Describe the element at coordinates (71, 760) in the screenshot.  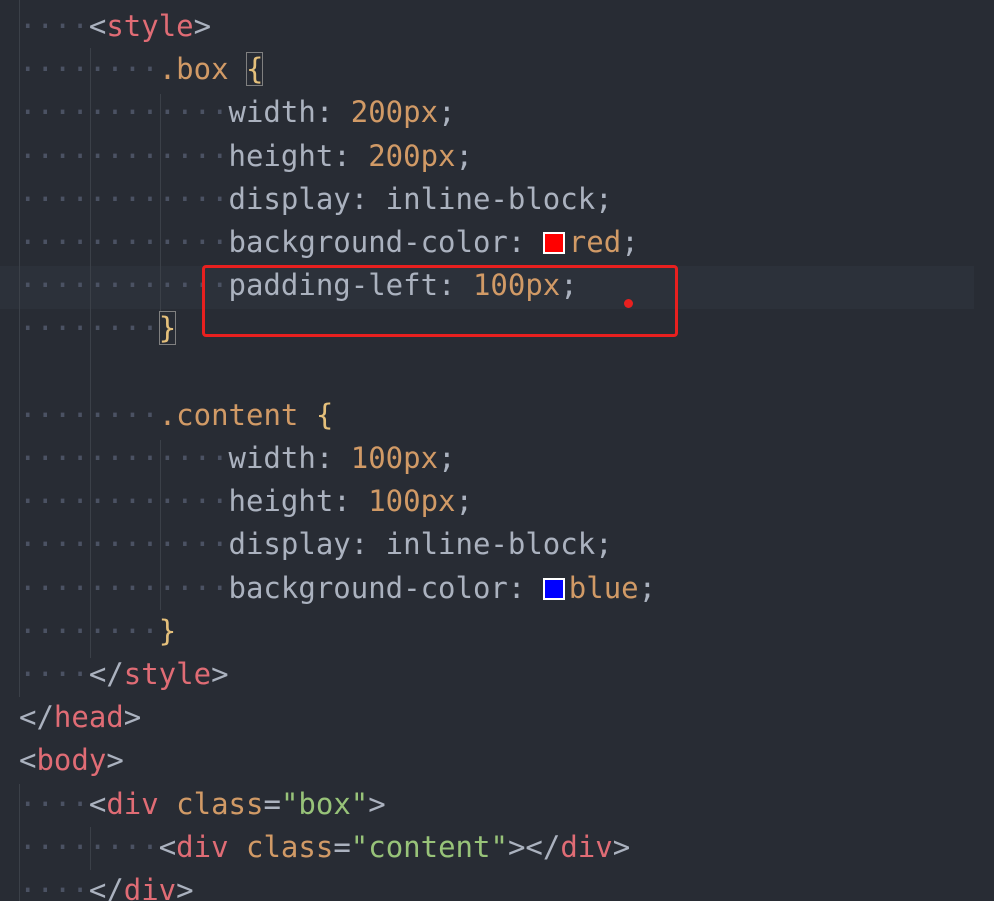
I see `code-line: <body>` at that location.